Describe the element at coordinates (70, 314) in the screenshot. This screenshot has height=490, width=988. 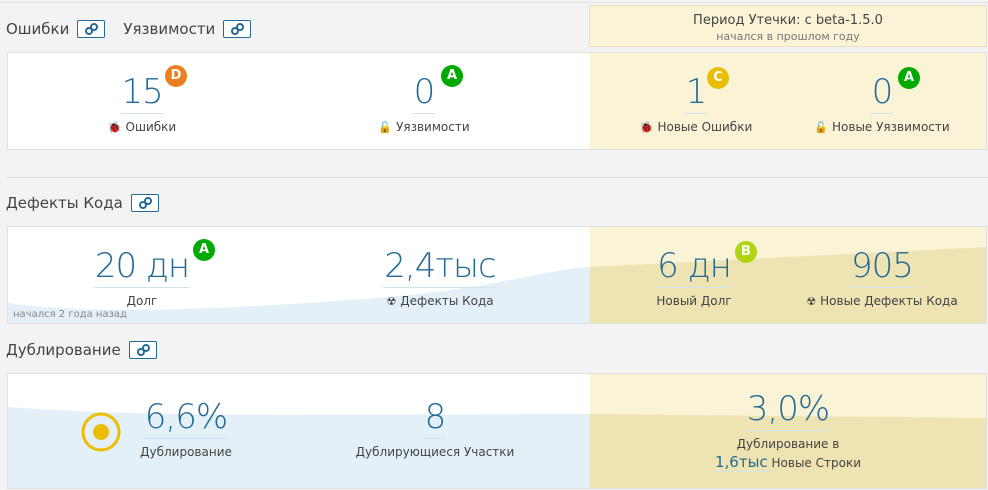
I see `history-start-note: начался 2 года назад` at that location.